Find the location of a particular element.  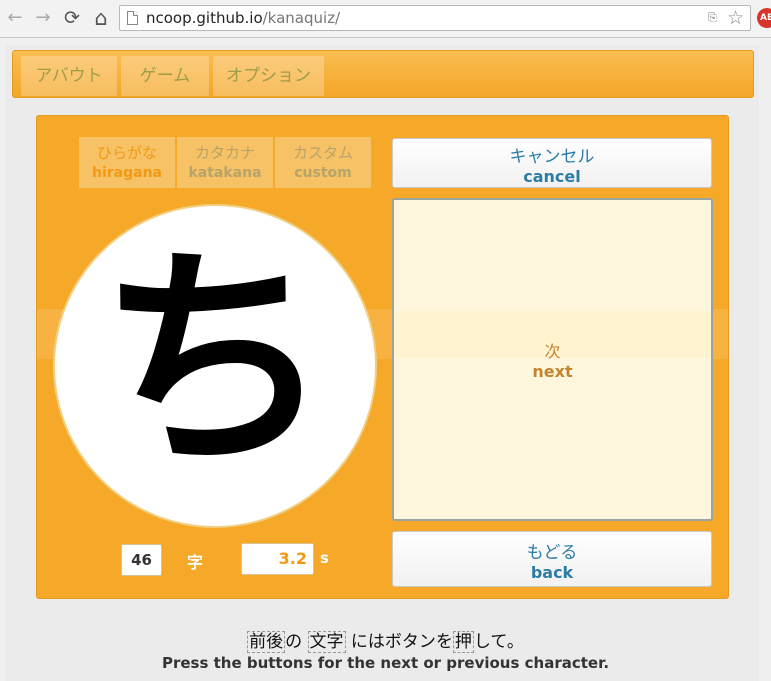

url-path: /kanaquiz/ is located at coordinates (301, 18).